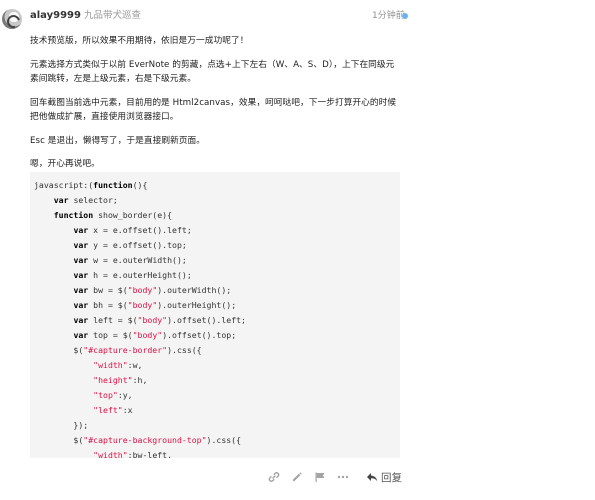 The height and width of the screenshot is (500, 595). I want to click on code-token: y = e.offset().top;, so click(137, 245).